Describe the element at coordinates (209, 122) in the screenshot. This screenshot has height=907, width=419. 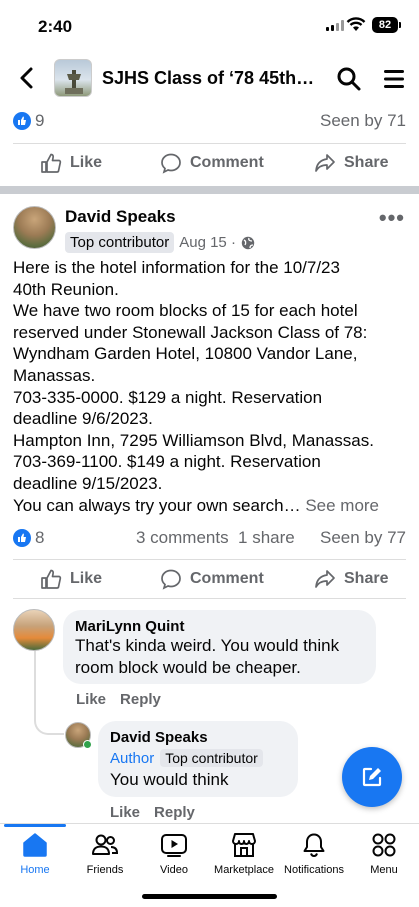
I see `prev-post-reactions: 9 Seen by 71` at that location.